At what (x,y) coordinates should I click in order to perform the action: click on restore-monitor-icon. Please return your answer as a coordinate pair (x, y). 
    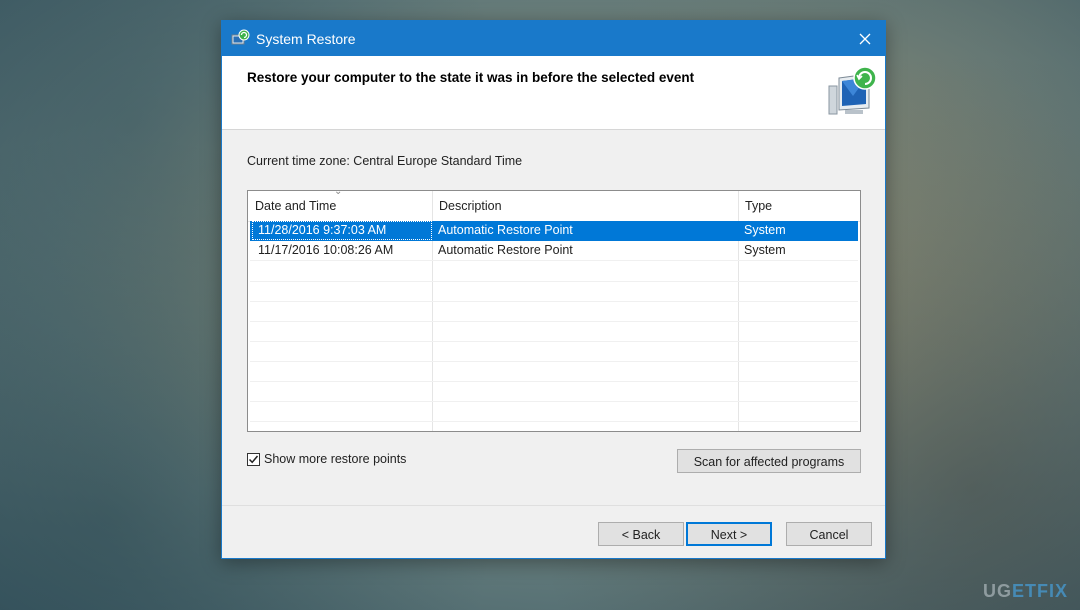
    Looking at the image, I should click on (851, 93).